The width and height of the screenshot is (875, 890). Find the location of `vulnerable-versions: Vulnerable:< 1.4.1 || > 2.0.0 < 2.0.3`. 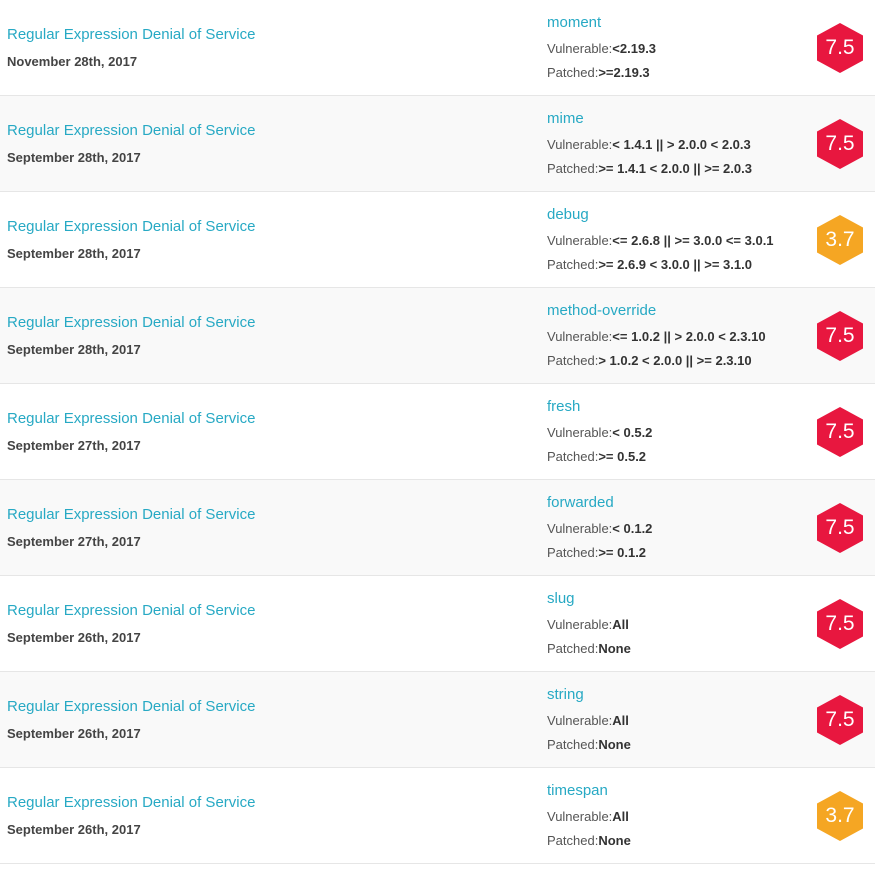

vulnerable-versions: Vulnerable:< 1.4.1 || > 2.0.0 < 2.0.3 is located at coordinates (649, 144).